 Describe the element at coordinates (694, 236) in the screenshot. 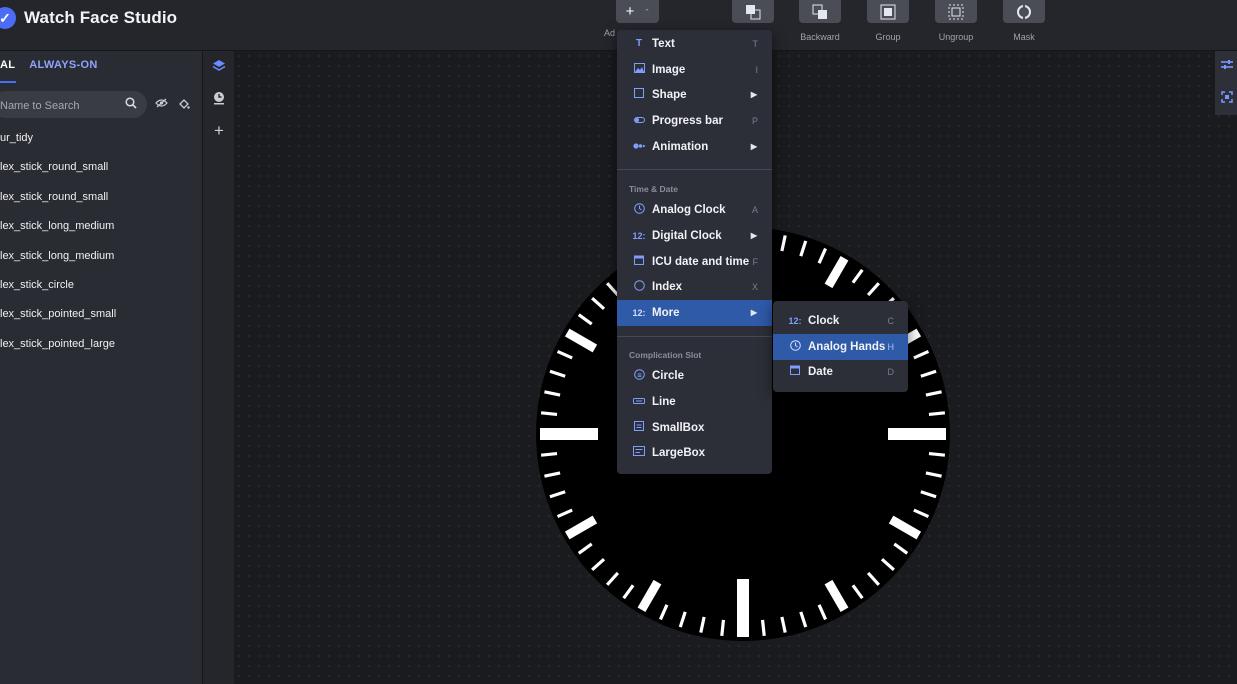

I see `menu-item-digital-clock: 12: Digital Clock ▶` at that location.